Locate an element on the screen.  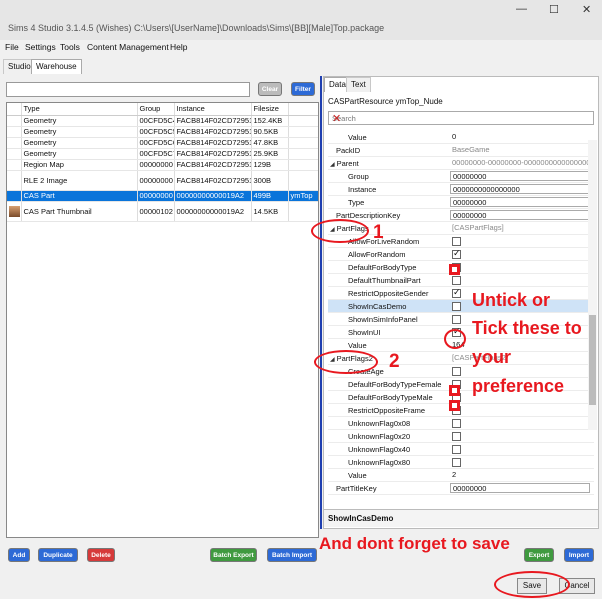
prop-row-show-cas-demo: ShowInCasDemo is located at coordinates (461, 306).